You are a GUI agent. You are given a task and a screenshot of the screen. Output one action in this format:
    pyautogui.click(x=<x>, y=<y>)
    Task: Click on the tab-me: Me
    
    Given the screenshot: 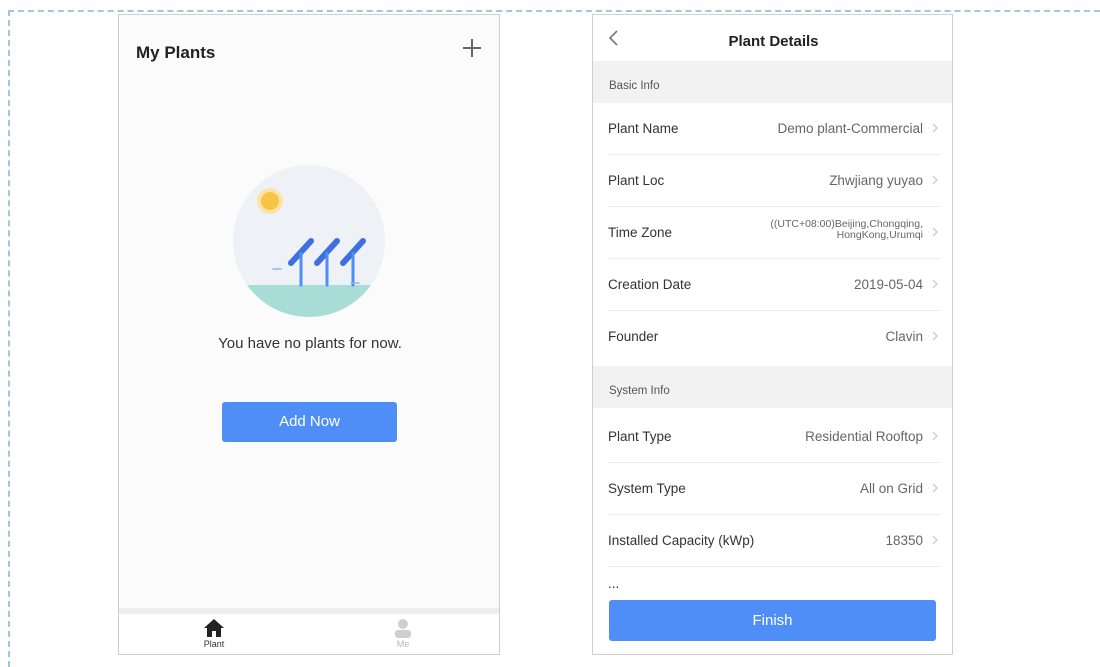 What is the action you would take?
    pyautogui.click(x=403, y=633)
    